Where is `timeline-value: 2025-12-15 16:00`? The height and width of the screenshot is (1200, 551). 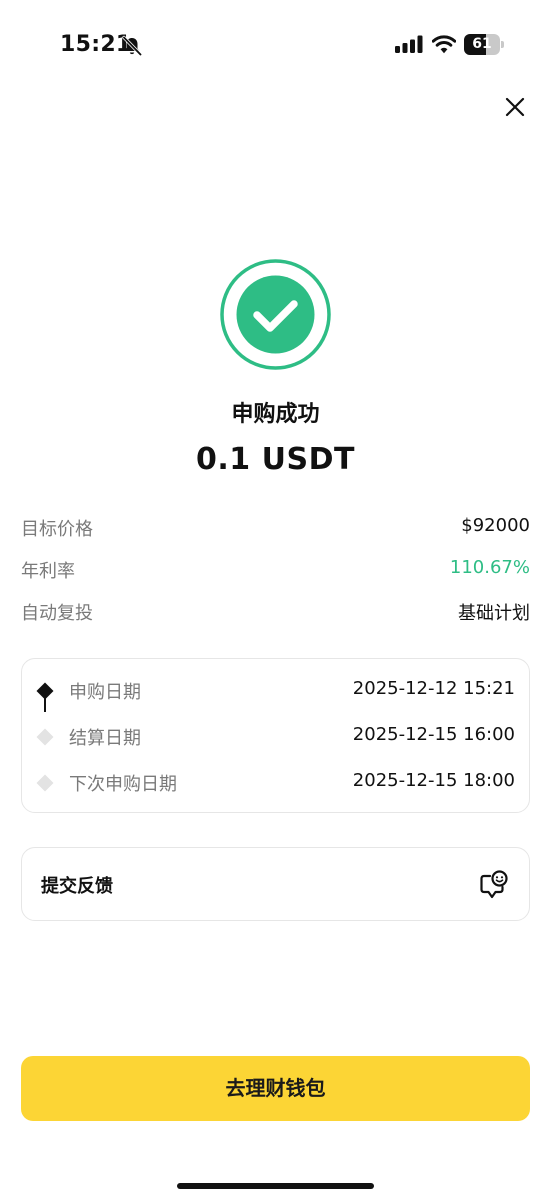 timeline-value: 2025-12-15 16:00 is located at coordinates (433, 734).